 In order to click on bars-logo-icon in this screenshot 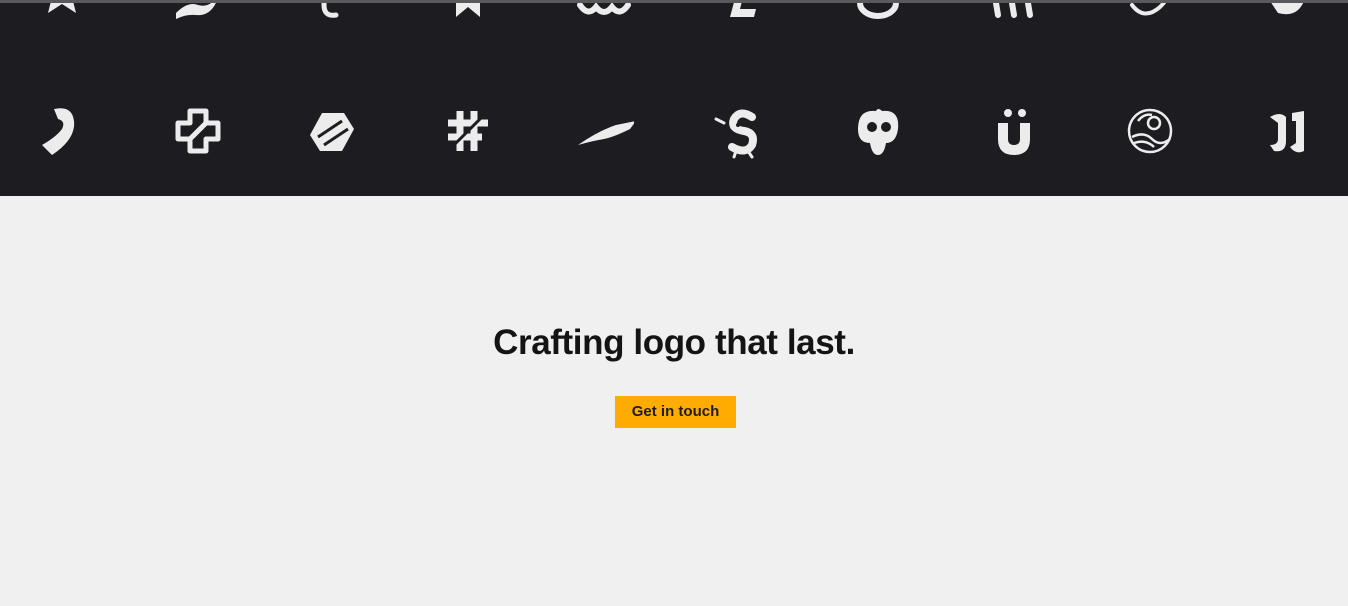, I will do `click(1014, 12)`.